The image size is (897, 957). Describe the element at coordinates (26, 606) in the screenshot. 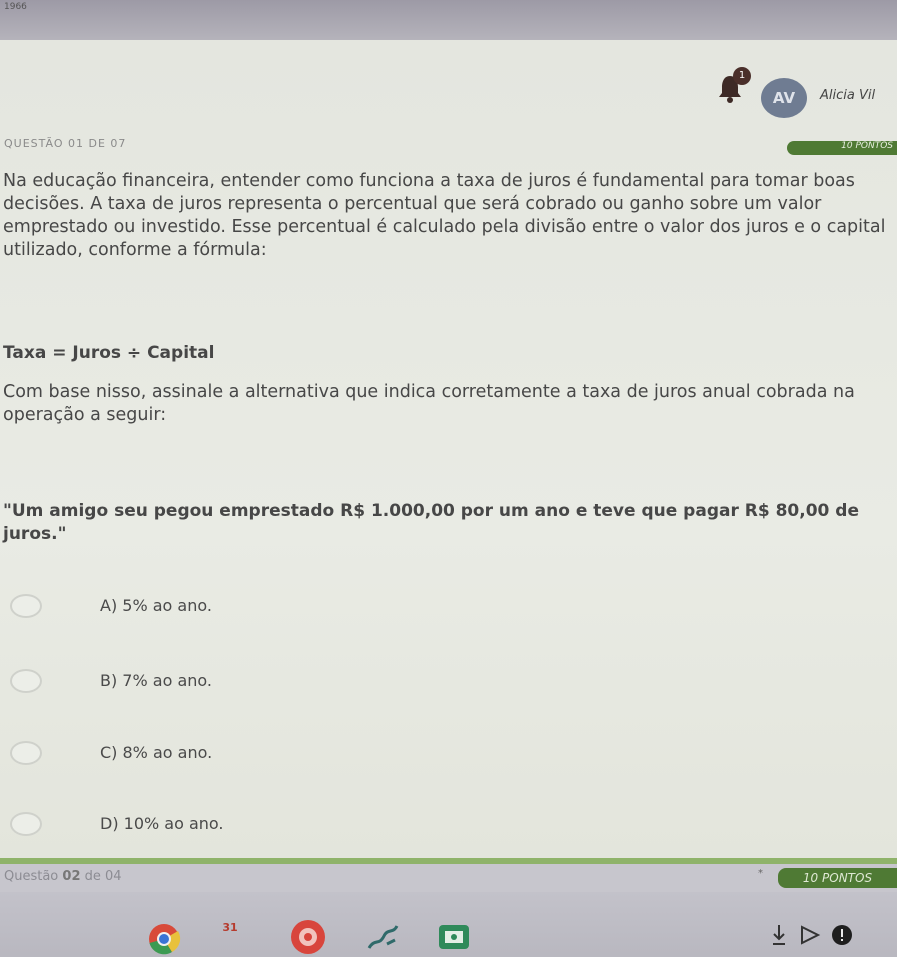

I see `radio-button-a` at that location.